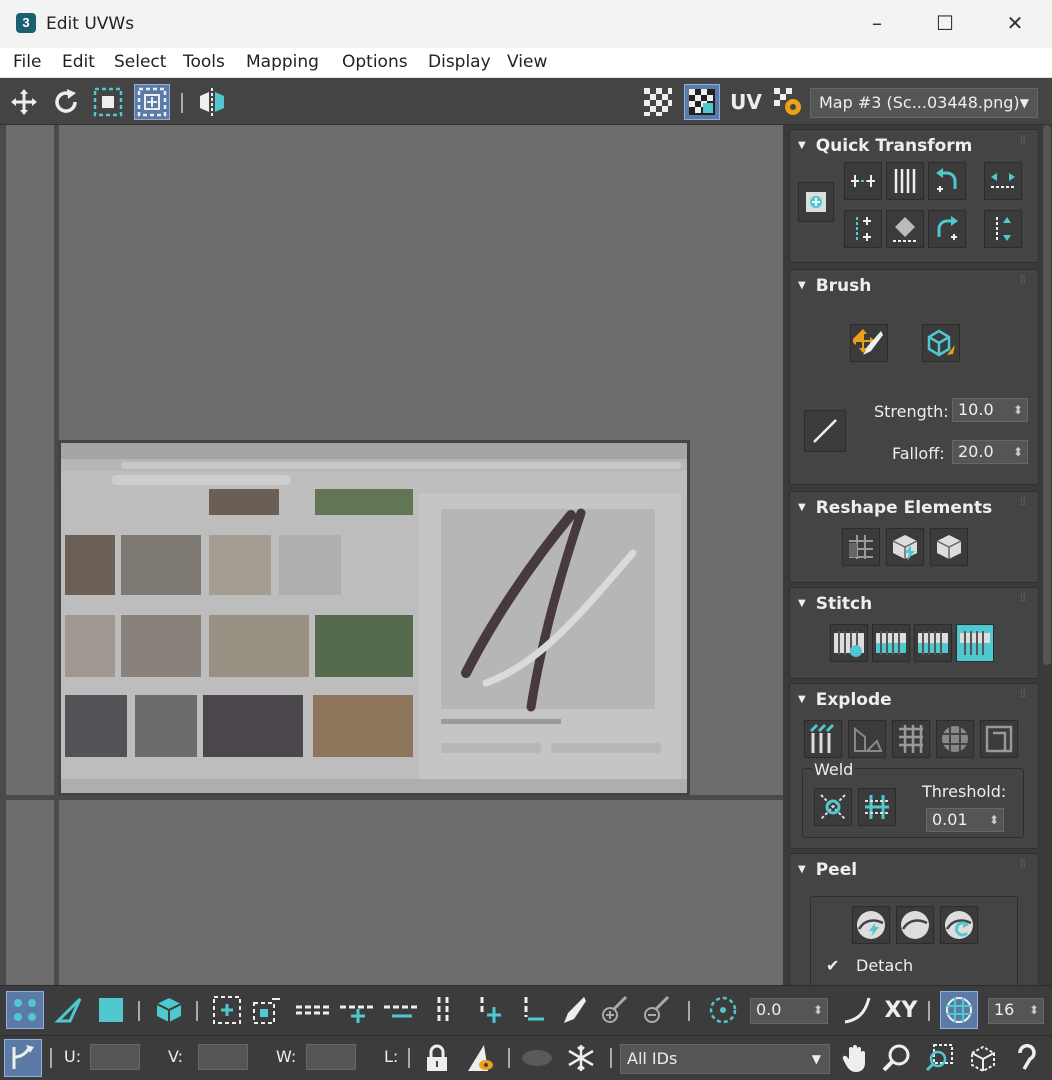 The height and width of the screenshot is (1080, 1052). Describe the element at coordinates (863, 181) in the screenshot. I see `align-horizontal-button` at that location.